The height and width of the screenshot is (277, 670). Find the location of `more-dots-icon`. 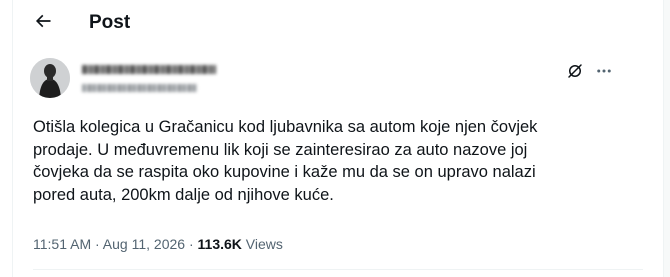

more-dots-icon is located at coordinates (604, 73).